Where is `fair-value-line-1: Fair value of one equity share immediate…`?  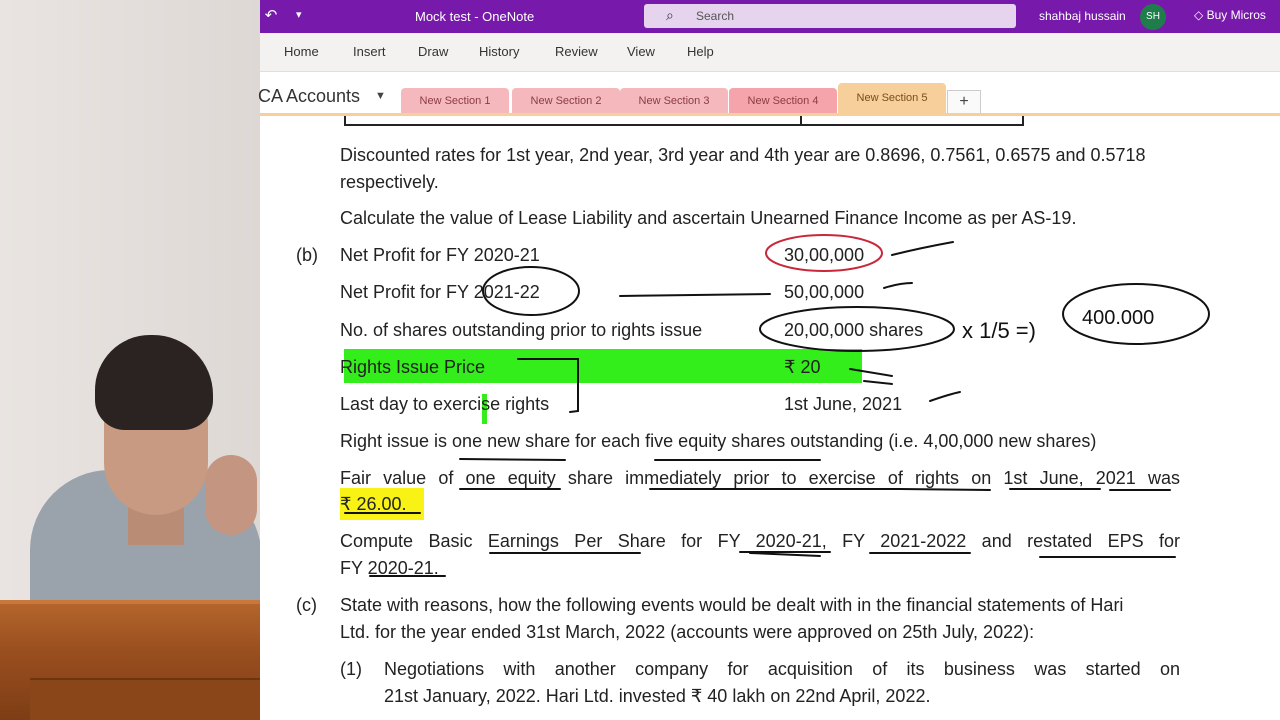
fair-value-line-1: Fair value of one equity share immediate… is located at coordinates (760, 478).